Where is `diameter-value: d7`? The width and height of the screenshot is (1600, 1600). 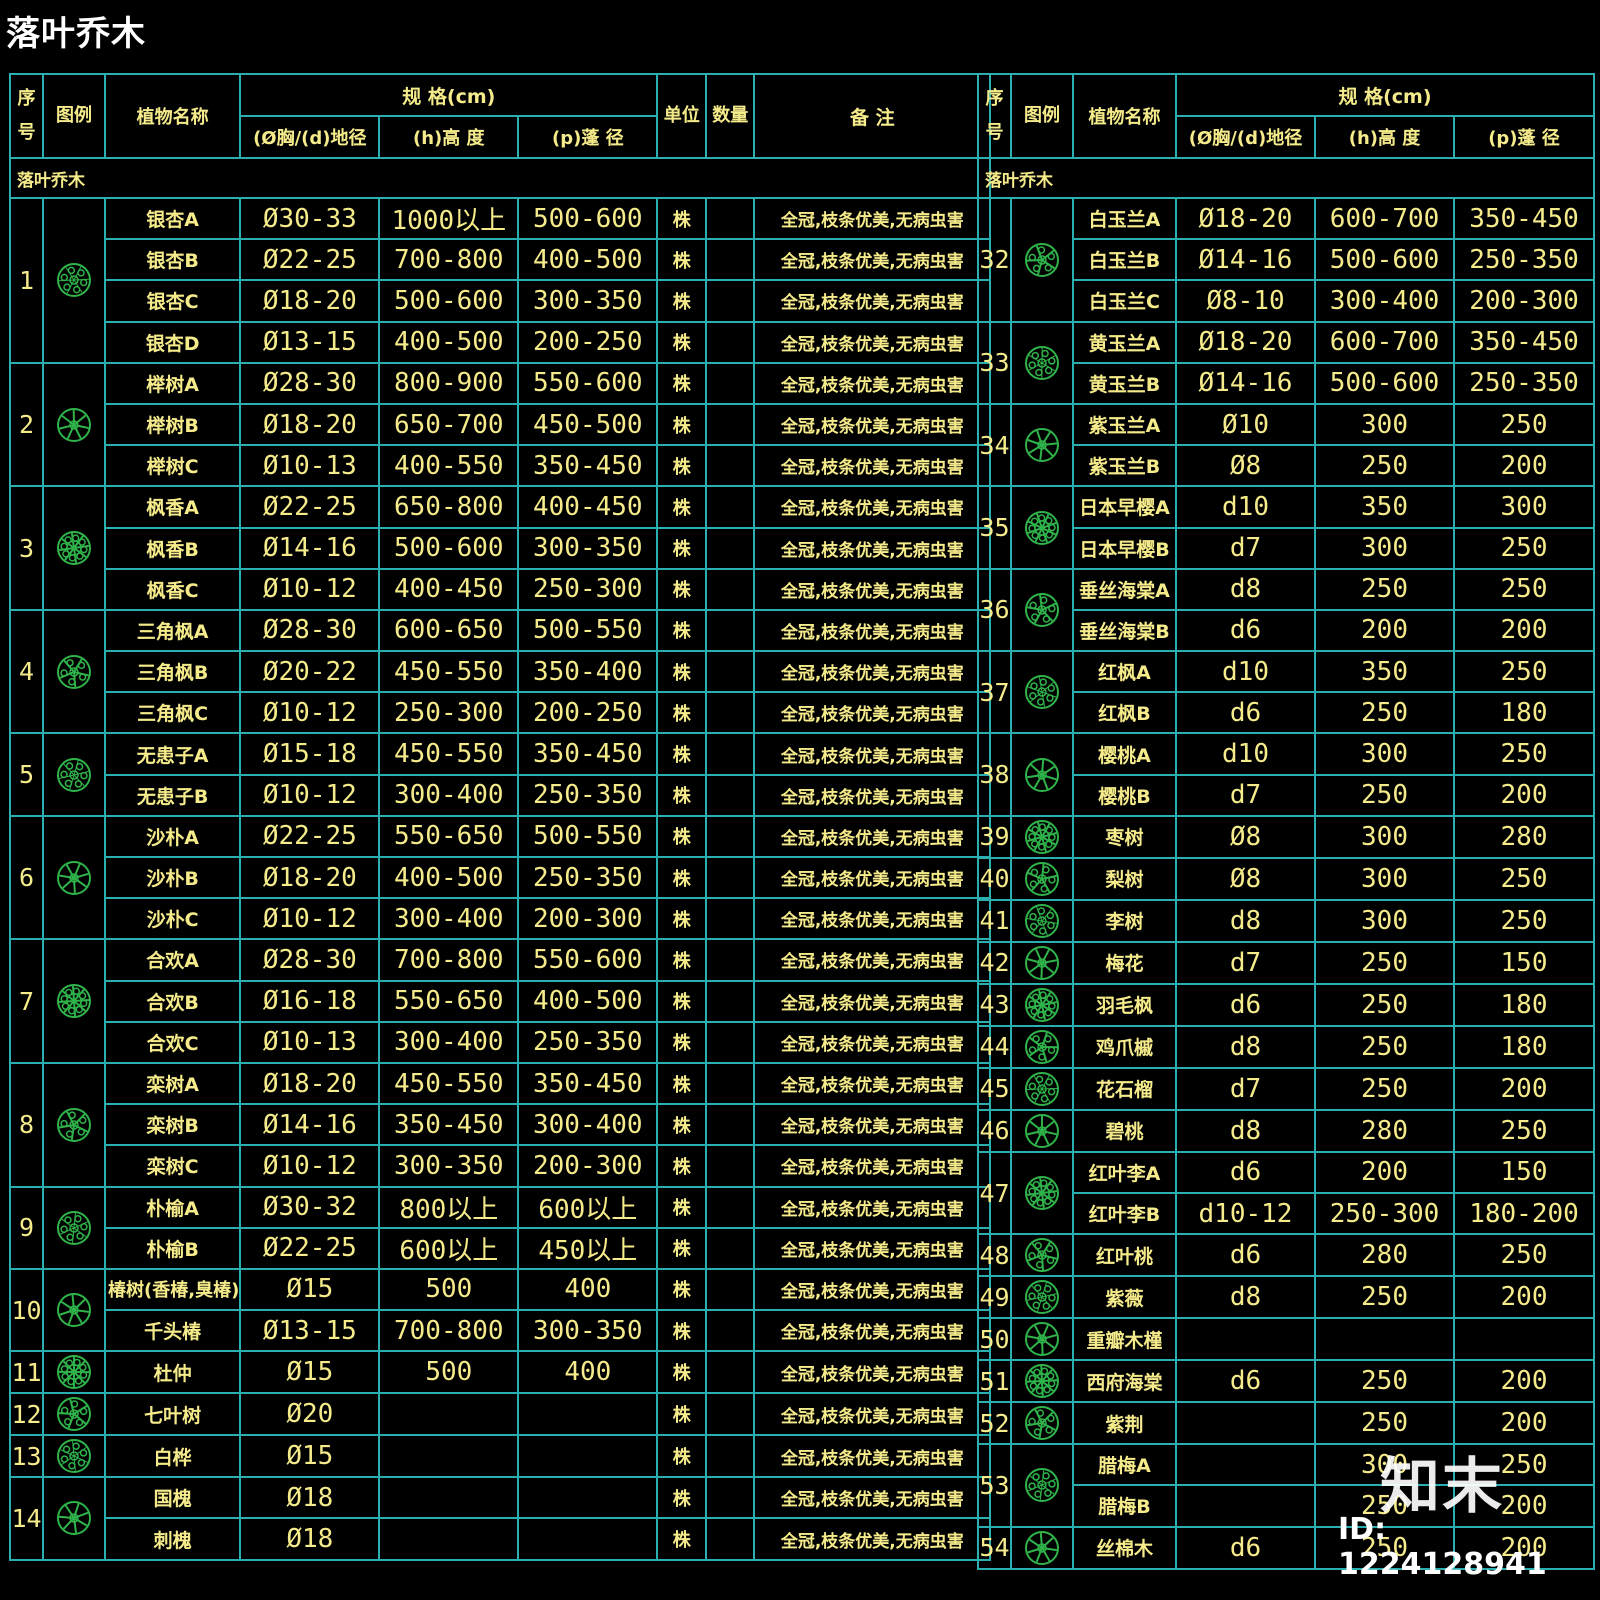
diameter-value: d7 is located at coordinates (1245, 962).